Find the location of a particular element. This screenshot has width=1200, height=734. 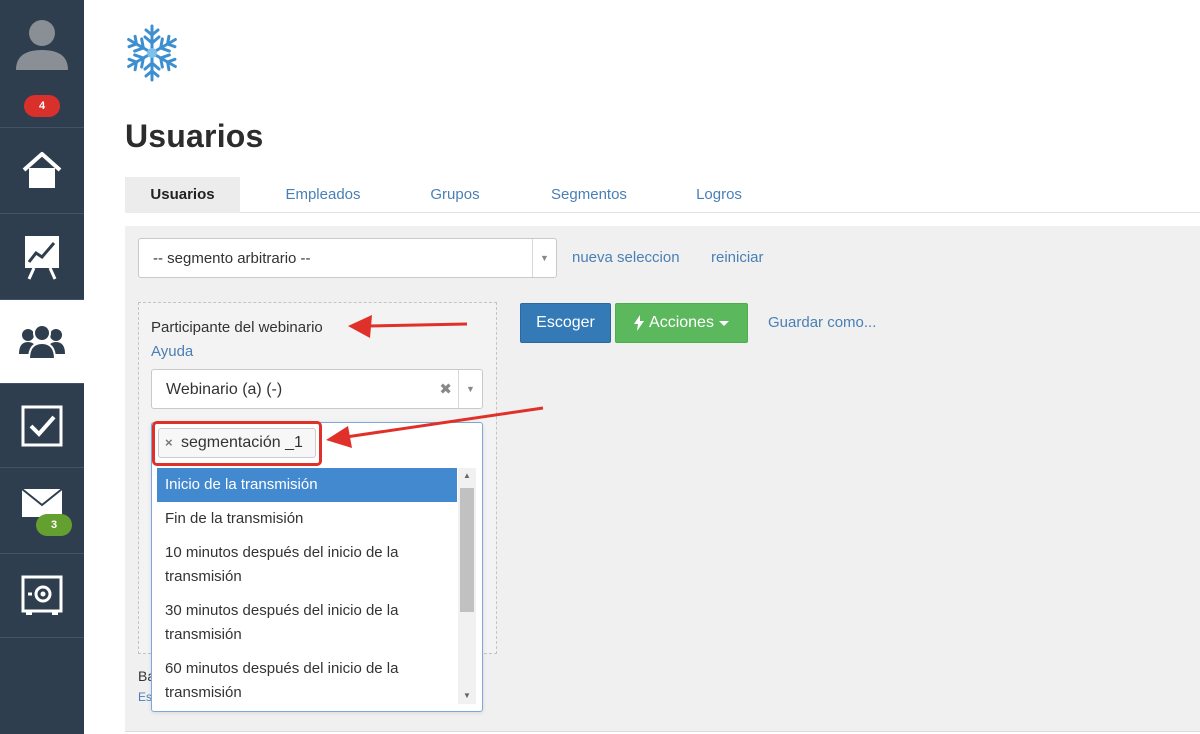

options-scrollbar: ▲ ▼ is located at coordinates (467, 586).